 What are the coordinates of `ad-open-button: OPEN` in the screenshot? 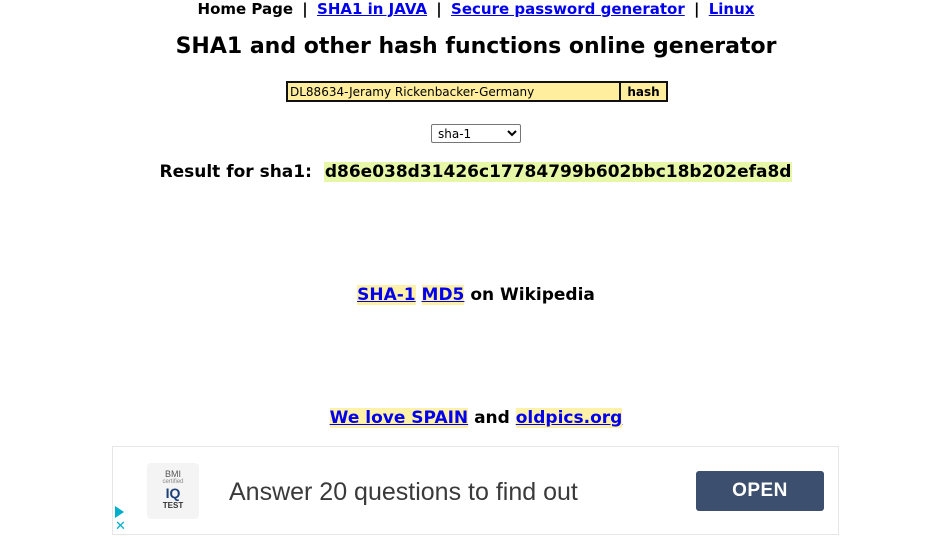 It's located at (760, 491).